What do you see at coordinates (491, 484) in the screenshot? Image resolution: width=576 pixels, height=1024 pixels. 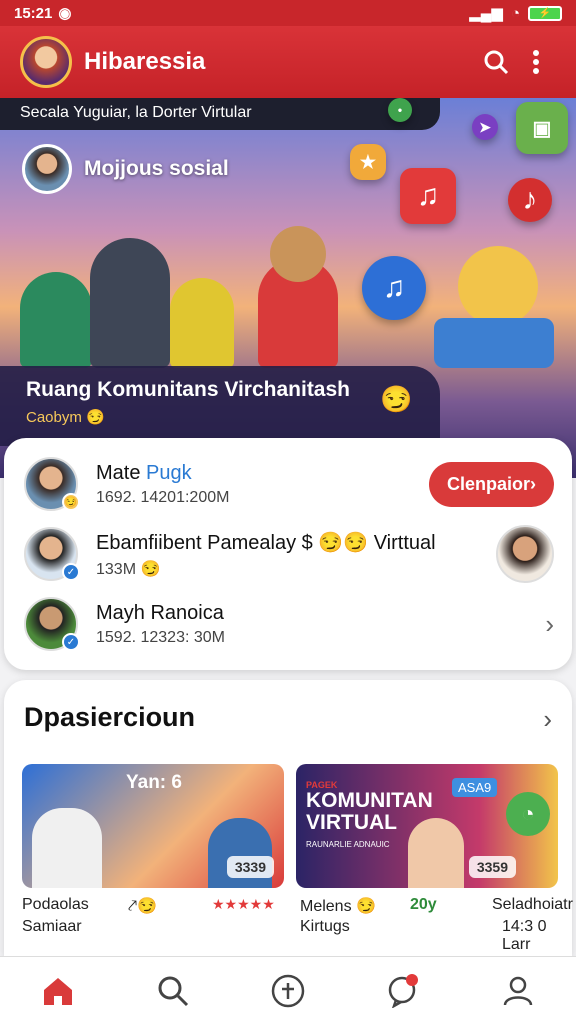 I see `join-button: Clenpaior›` at bounding box center [491, 484].